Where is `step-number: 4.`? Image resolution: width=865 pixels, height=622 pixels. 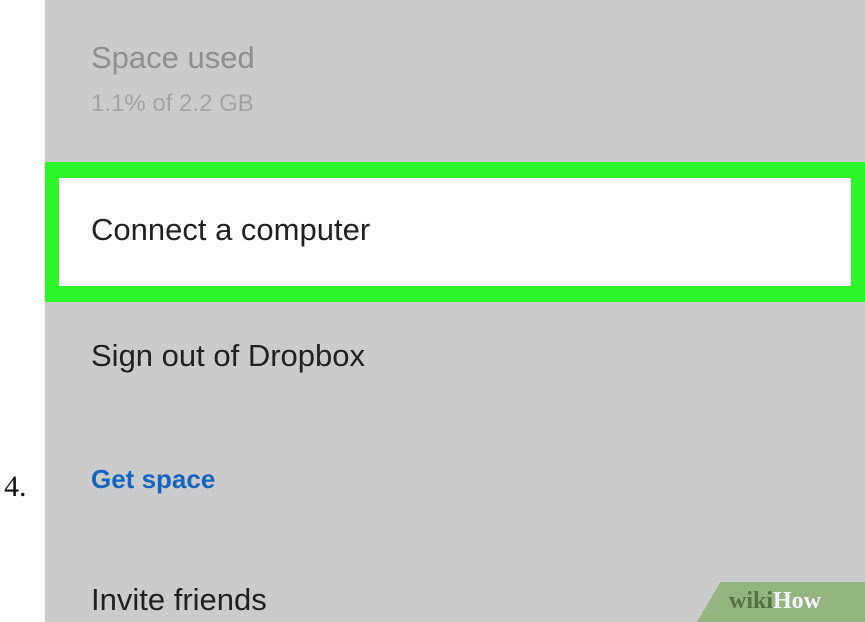 step-number: 4. is located at coordinates (15, 486).